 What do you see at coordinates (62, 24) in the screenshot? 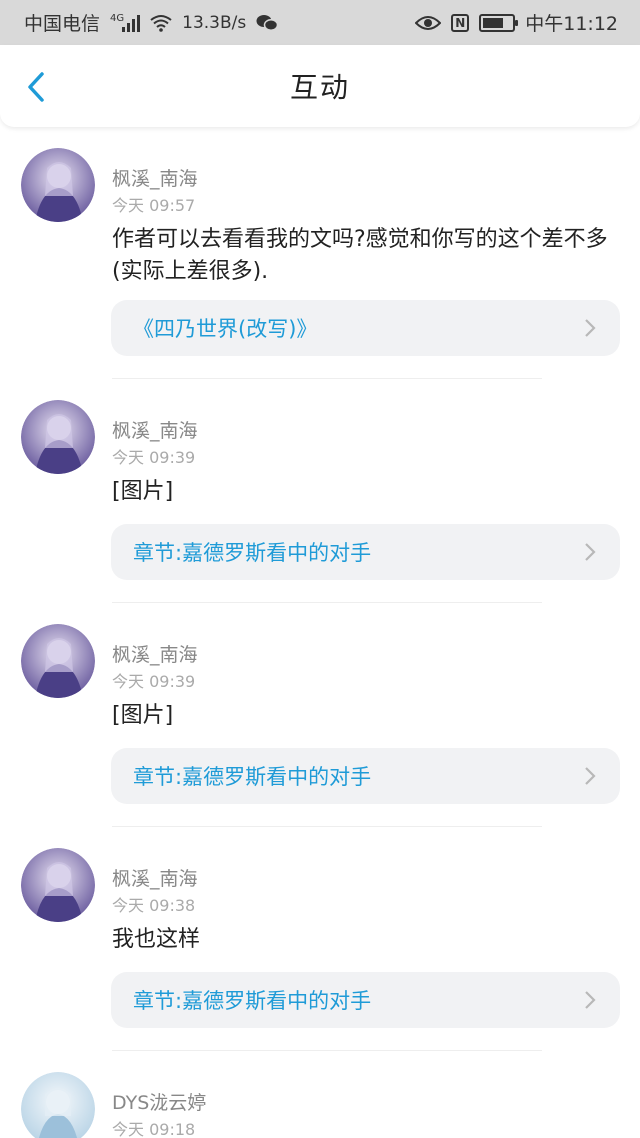
I see `carrier-name: 中国电信` at bounding box center [62, 24].